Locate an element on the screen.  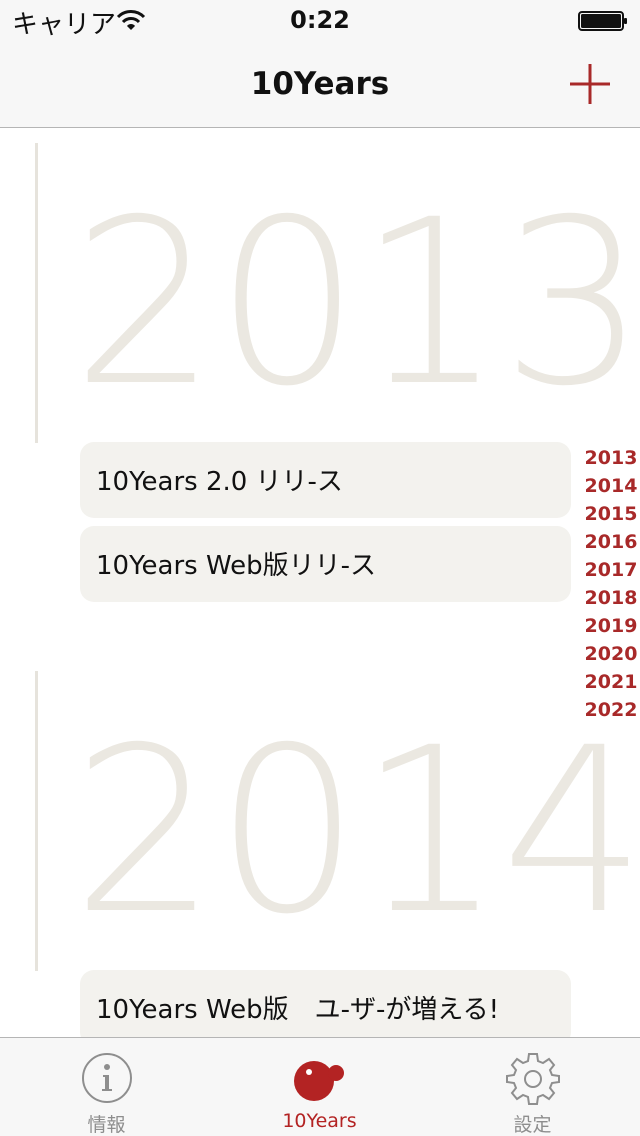
gear-icon is located at coordinates (532, 1079).